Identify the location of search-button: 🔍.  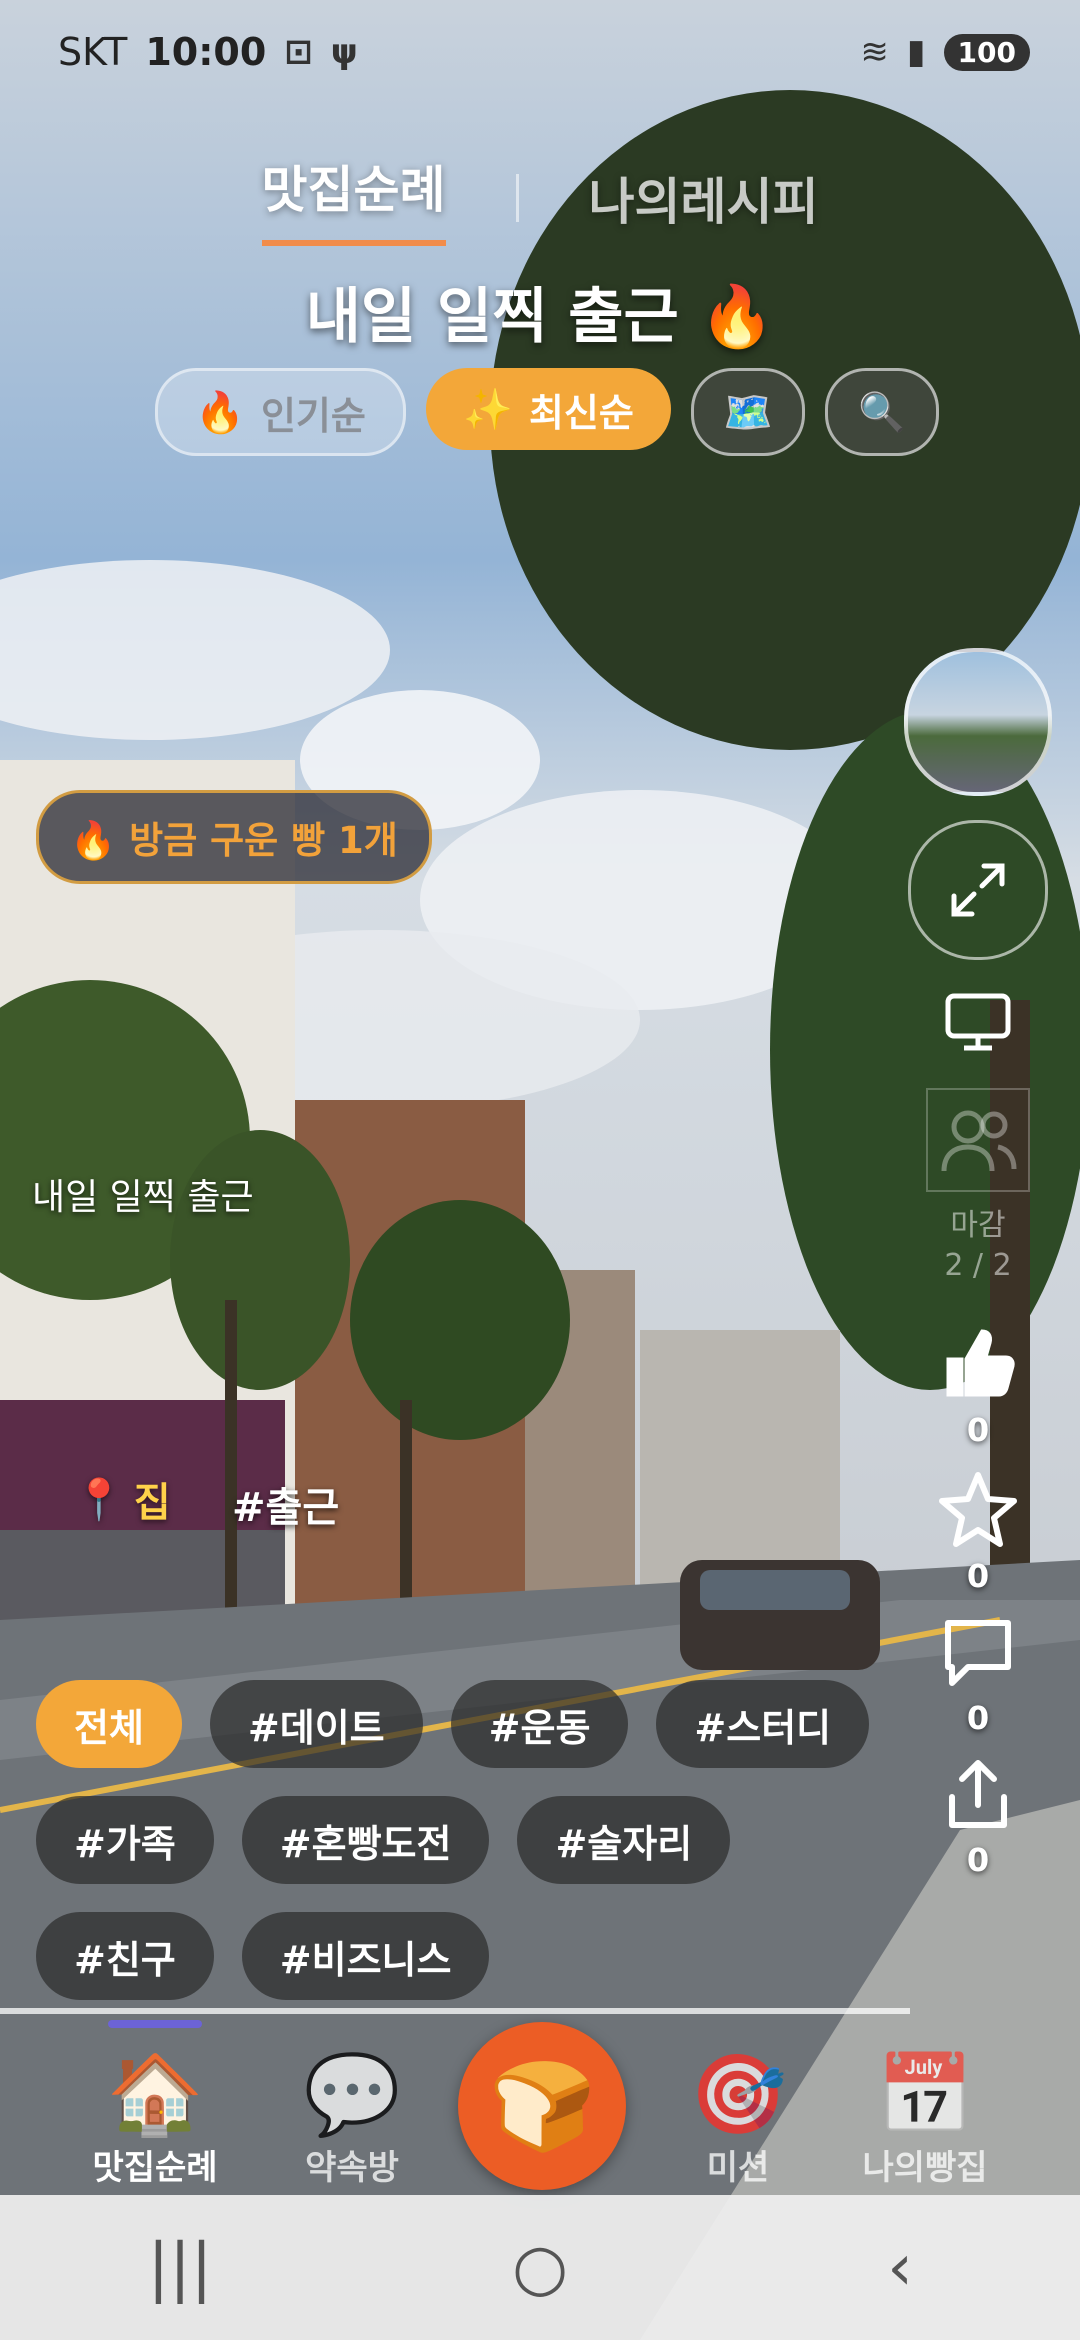
(882, 412).